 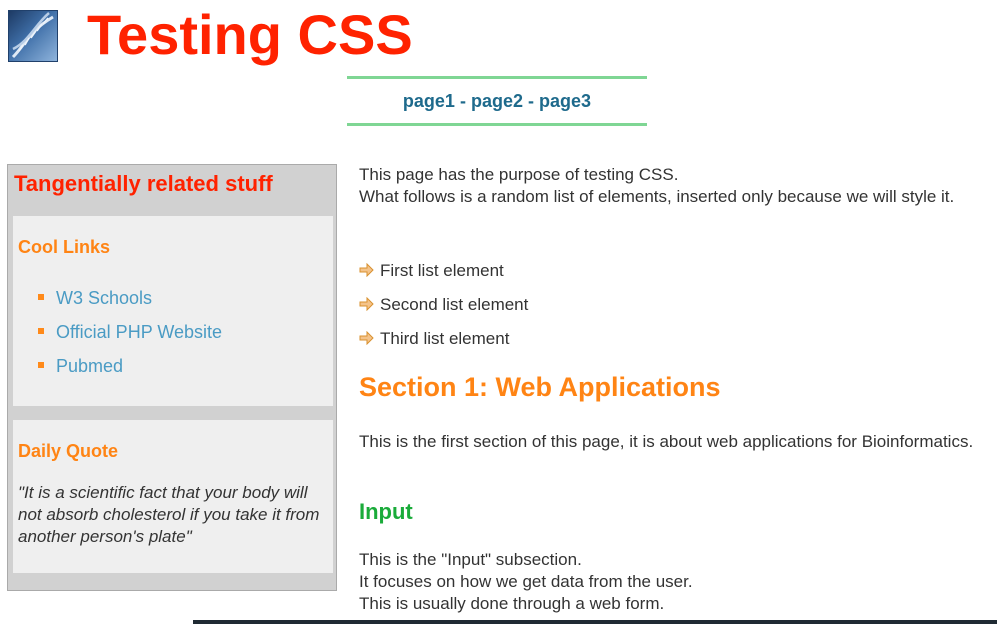 I want to click on list-item: First list element, so click(x=443, y=271).